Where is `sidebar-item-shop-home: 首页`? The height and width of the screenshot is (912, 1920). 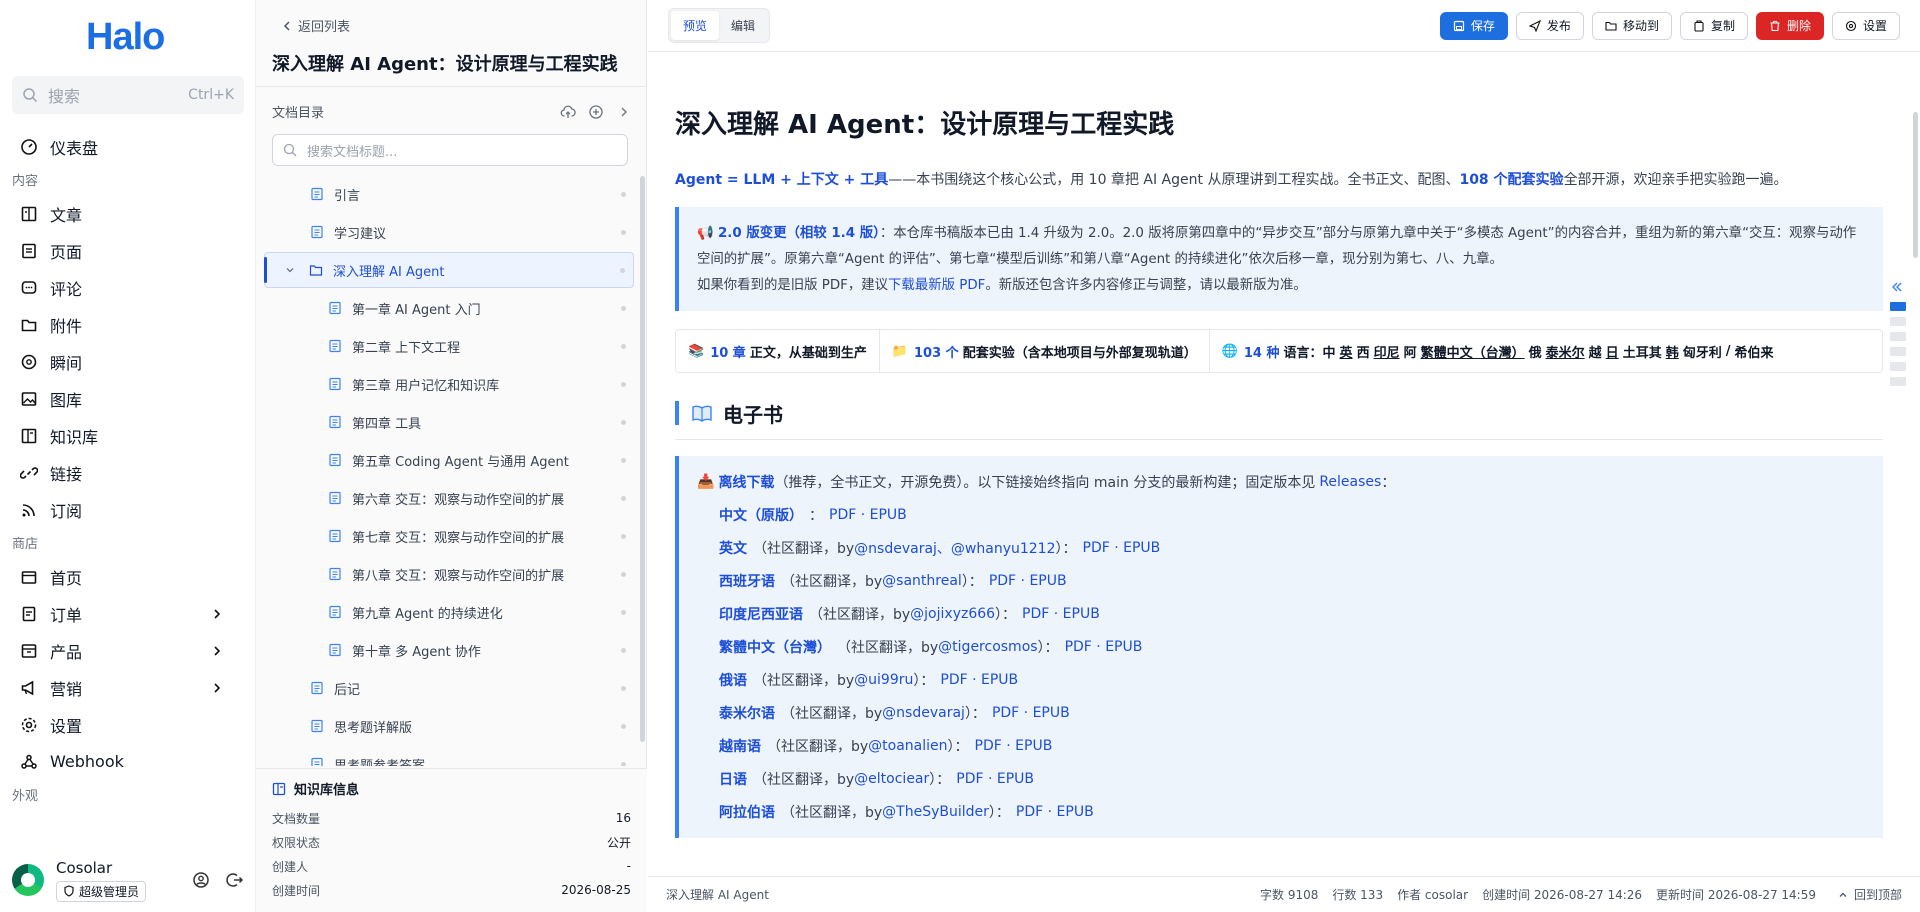
sidebar-item-shop-home: 首页 is located at coordinates (128, 576).